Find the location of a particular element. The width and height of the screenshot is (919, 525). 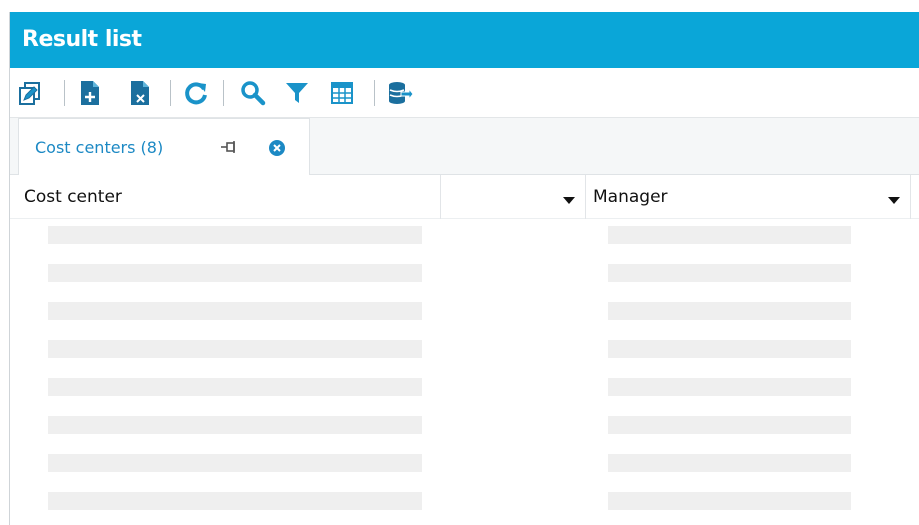

filter-icon is located at coordinates (297, 93).